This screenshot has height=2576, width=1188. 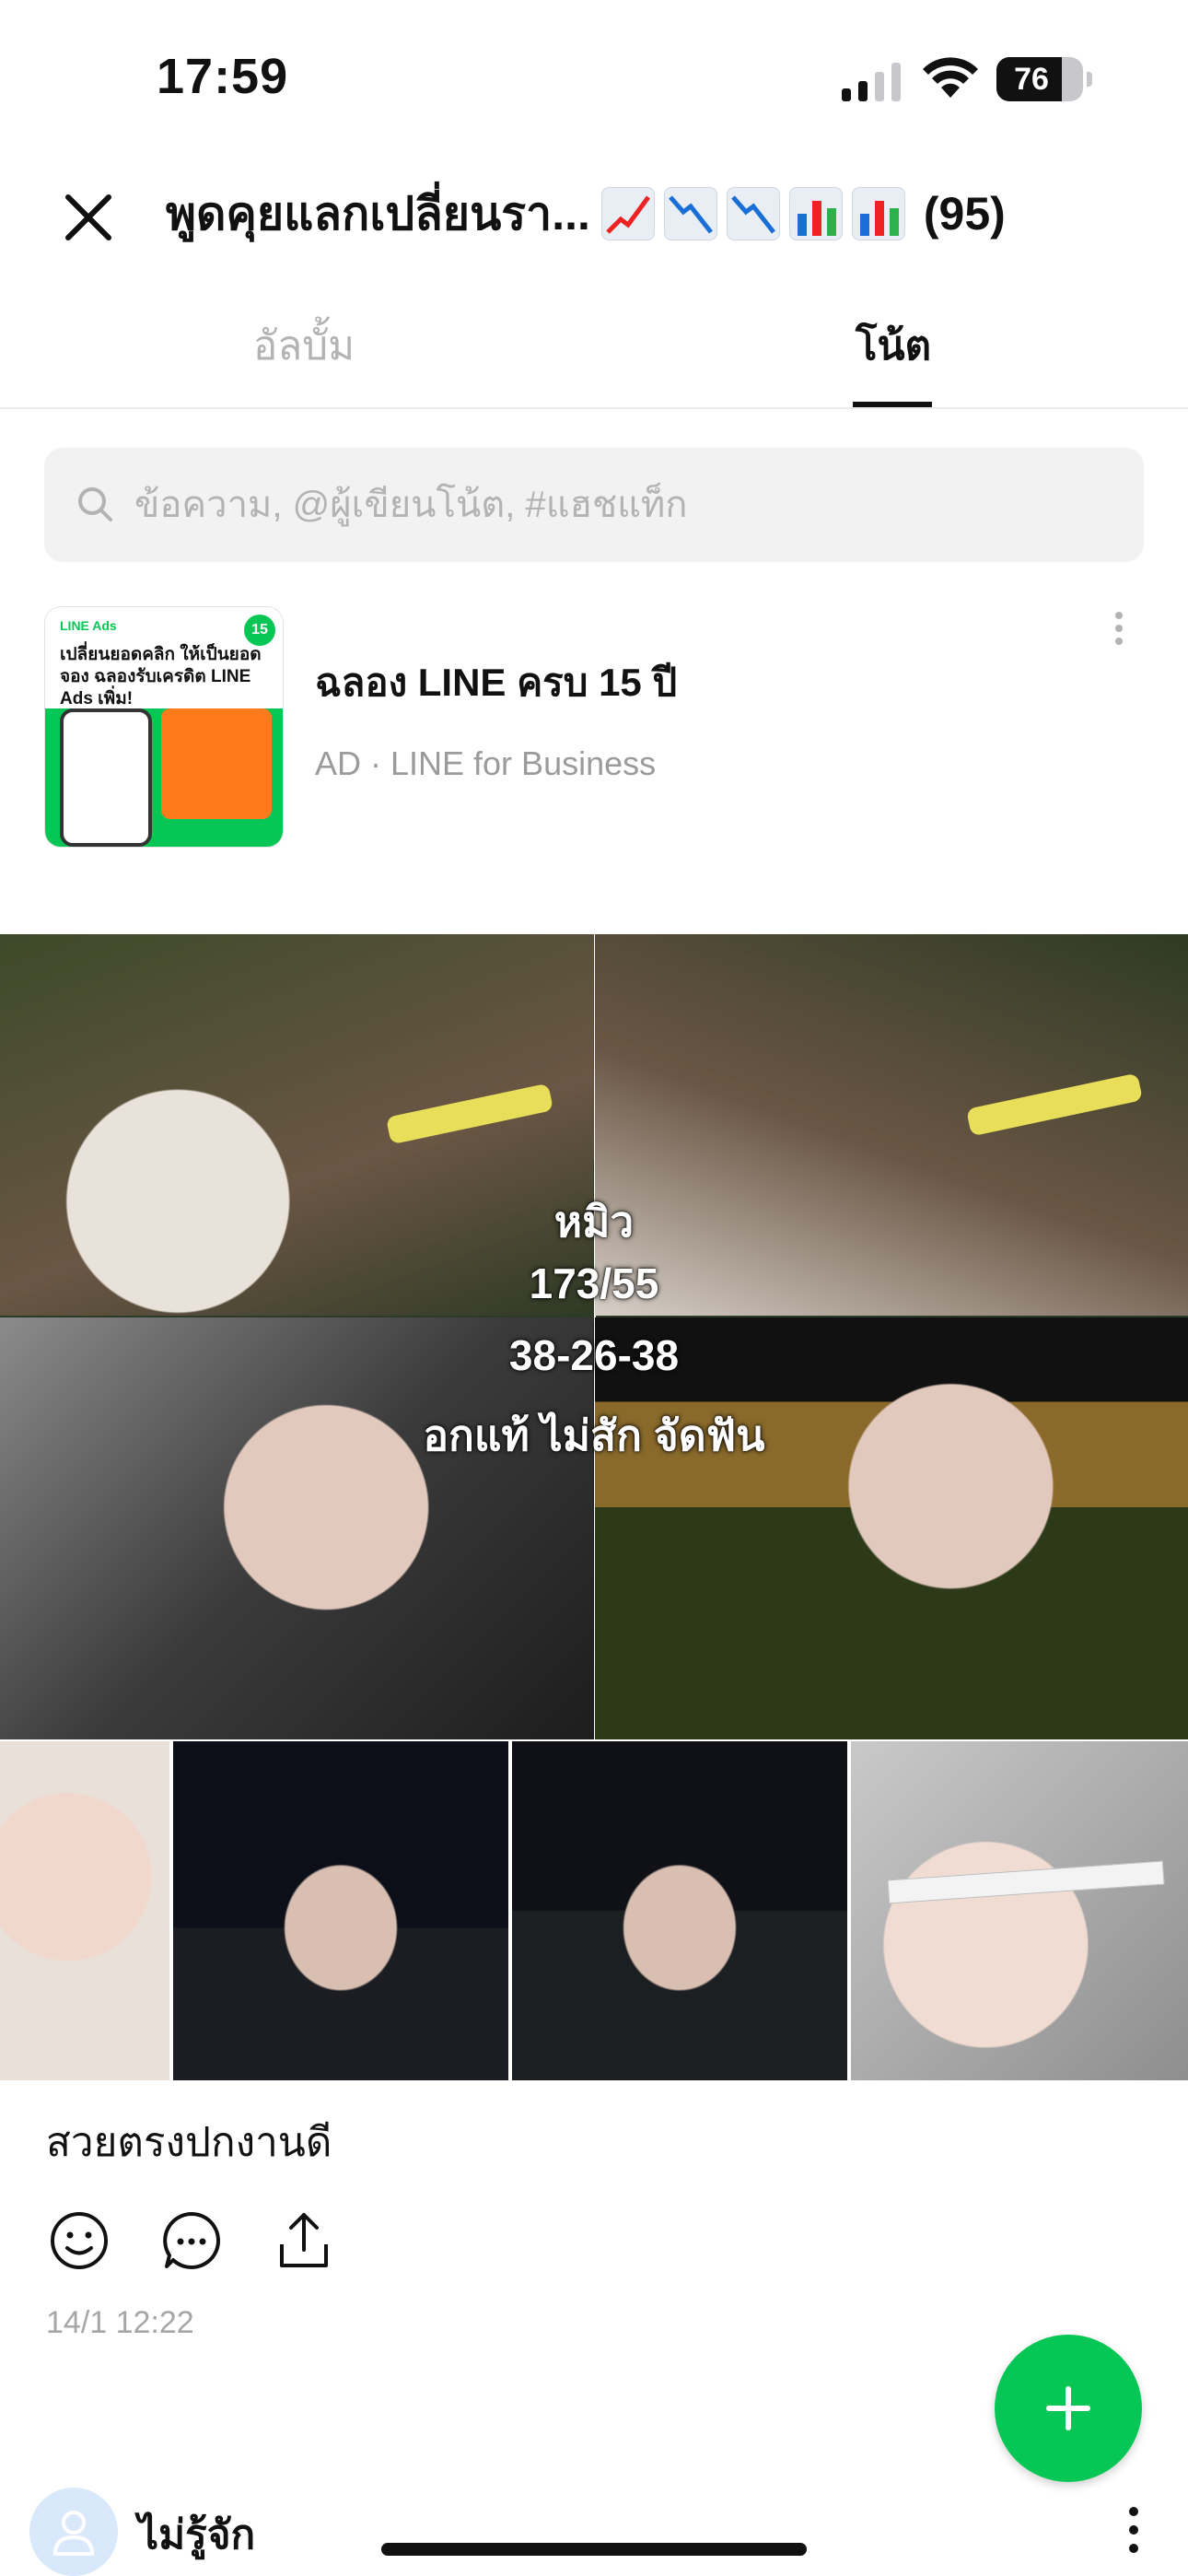 I want to click on photo-detail, so click(x=1026, y=1882).